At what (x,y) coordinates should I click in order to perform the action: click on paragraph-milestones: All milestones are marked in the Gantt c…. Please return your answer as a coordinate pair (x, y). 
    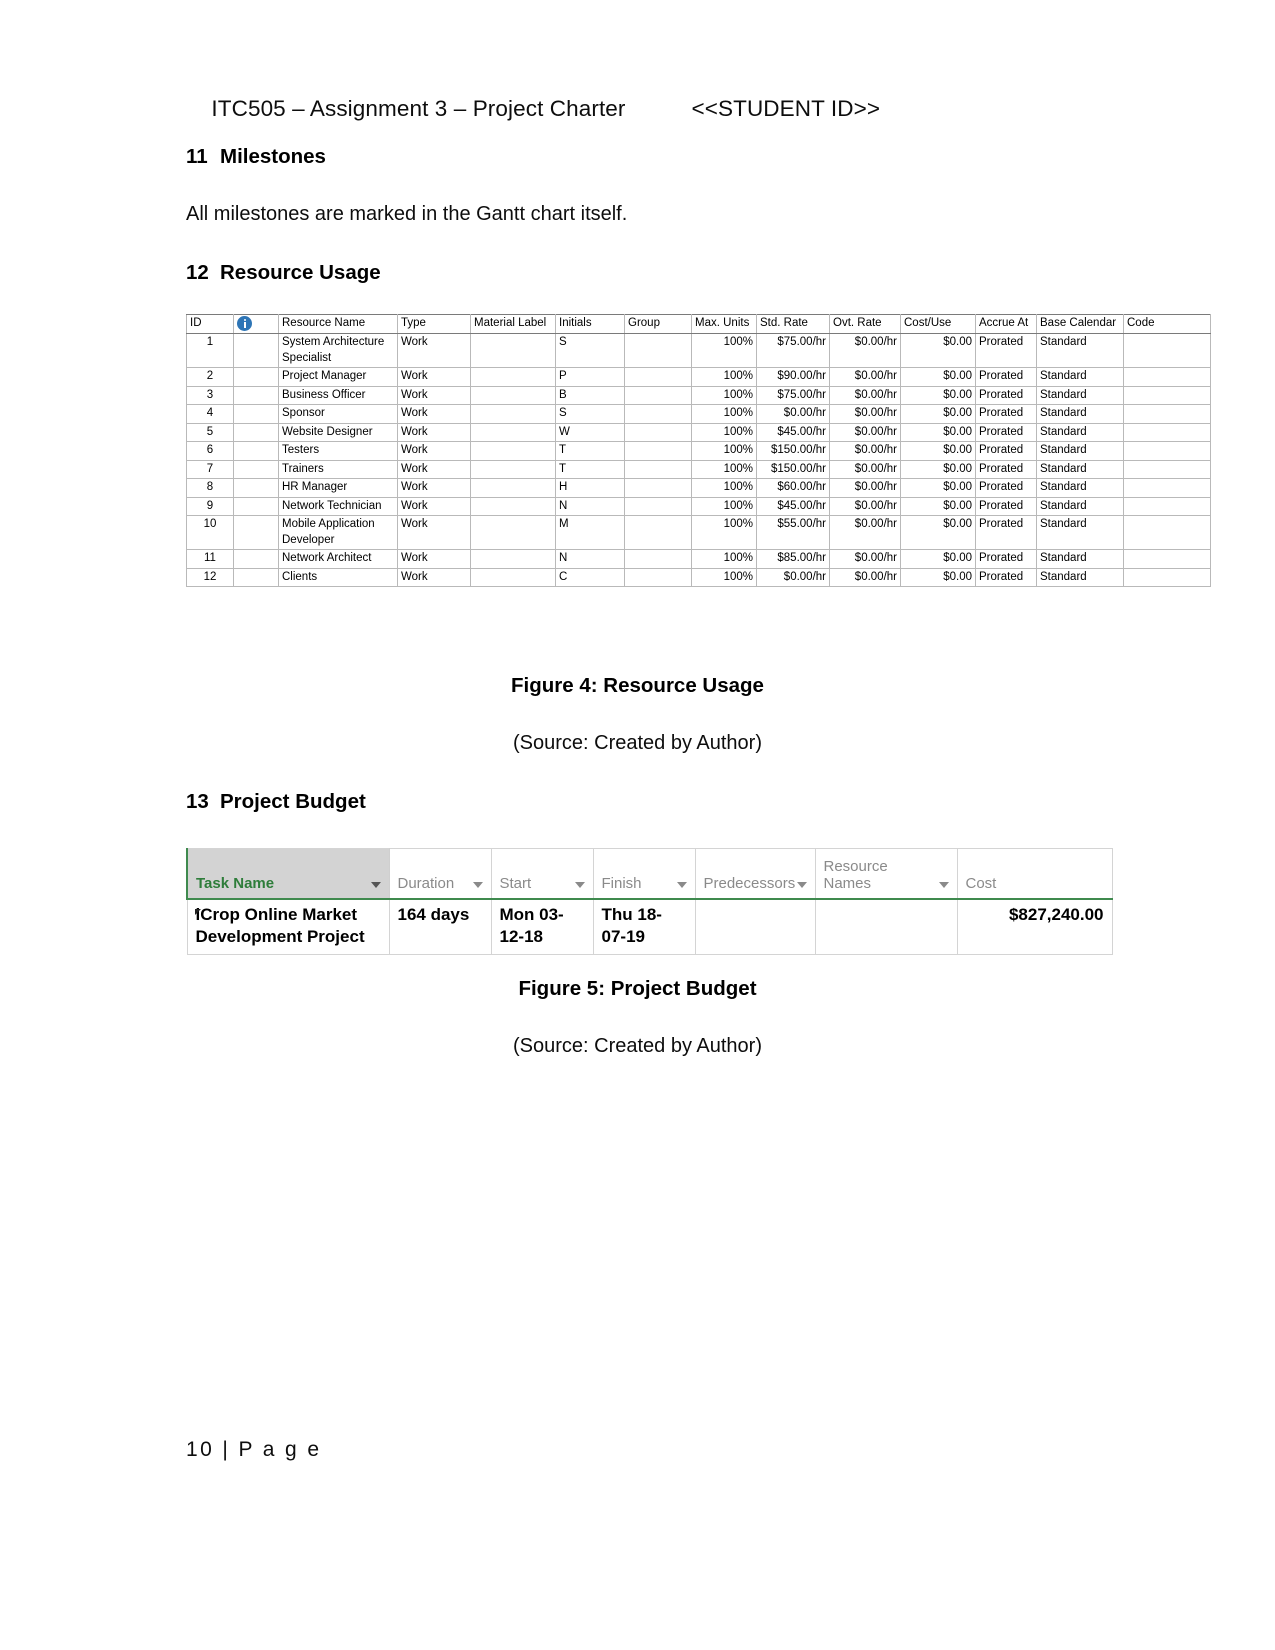
    Looking at the image, I should click on (407, 214).